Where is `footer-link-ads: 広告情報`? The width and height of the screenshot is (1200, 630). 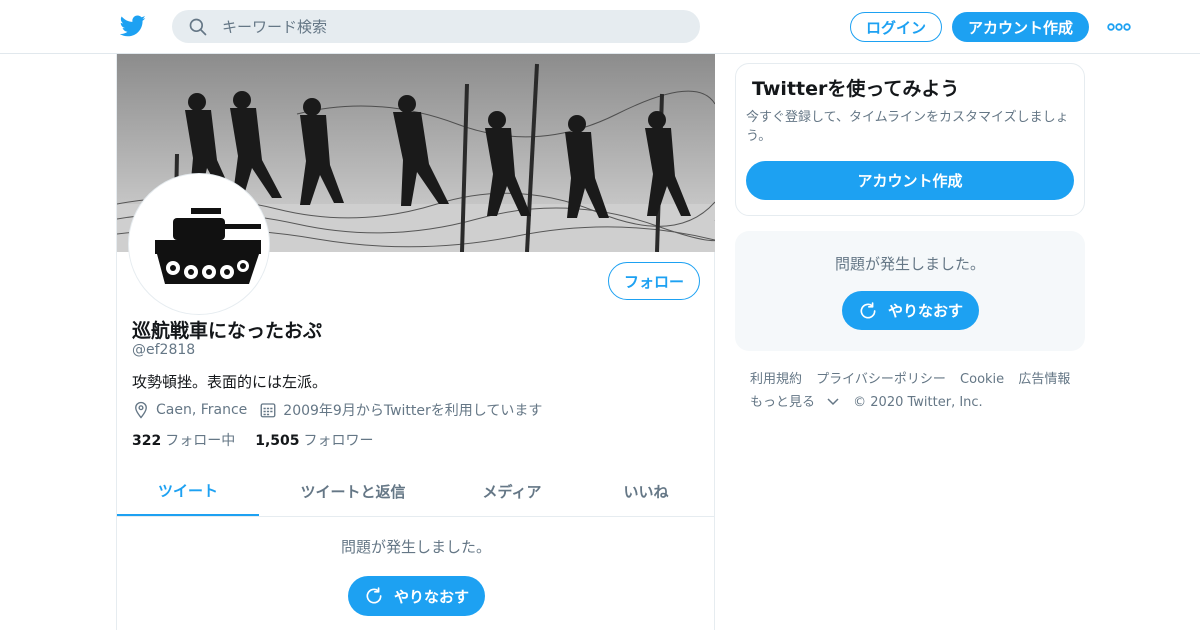
footer-link-ads: 広告情報 is located at coordinates (1044, 379).